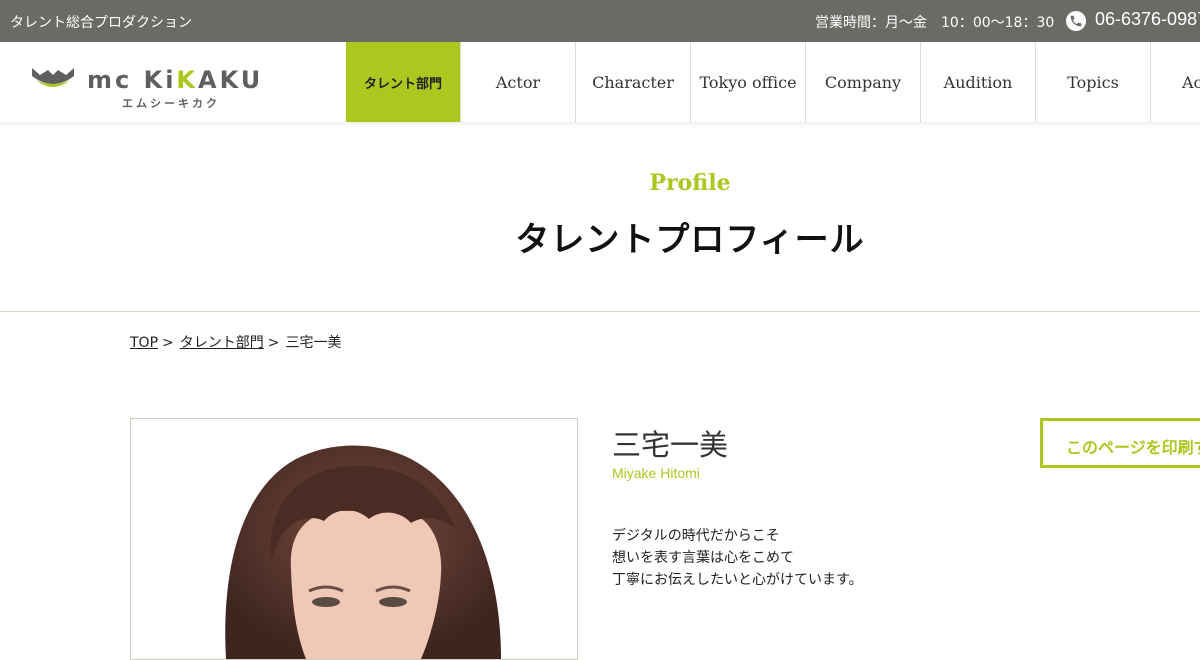 The image size is (1200, 660). Describe the element at coordinates (690, 183) in the screenshot. I see `page-title-en: Profile` at that location.